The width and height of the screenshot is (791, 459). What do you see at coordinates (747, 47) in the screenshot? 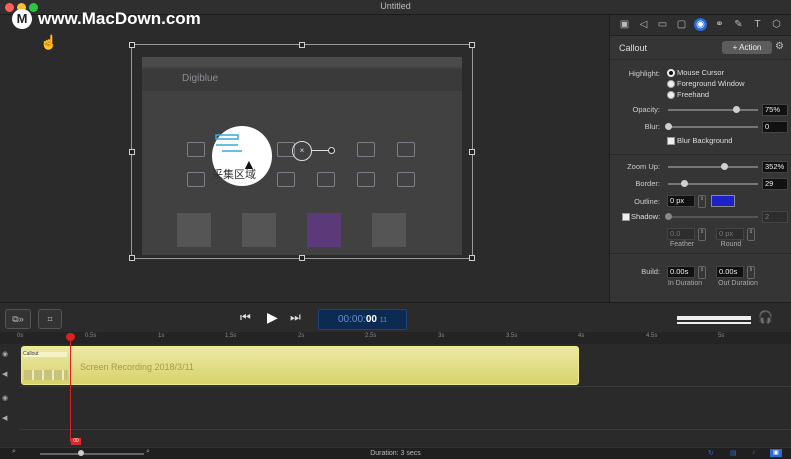
I see `add-action-button: + Action` at bounding box center [747, 47].